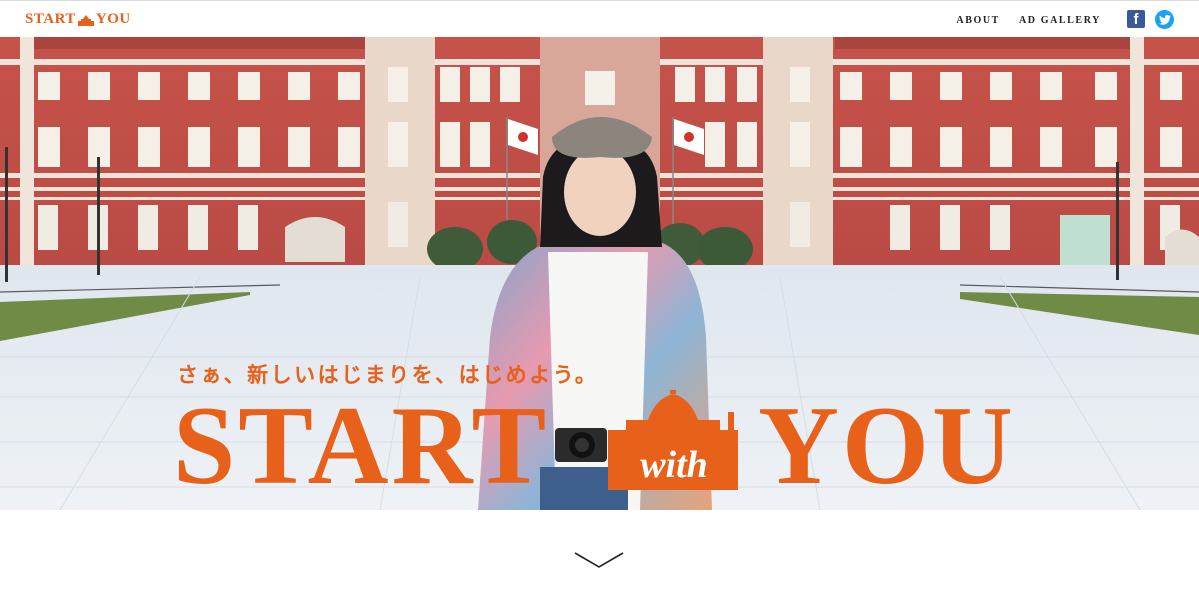 The height and width of the screenshot is (589, 1199). I want to click on station-logo-icon, so click(85, 20).